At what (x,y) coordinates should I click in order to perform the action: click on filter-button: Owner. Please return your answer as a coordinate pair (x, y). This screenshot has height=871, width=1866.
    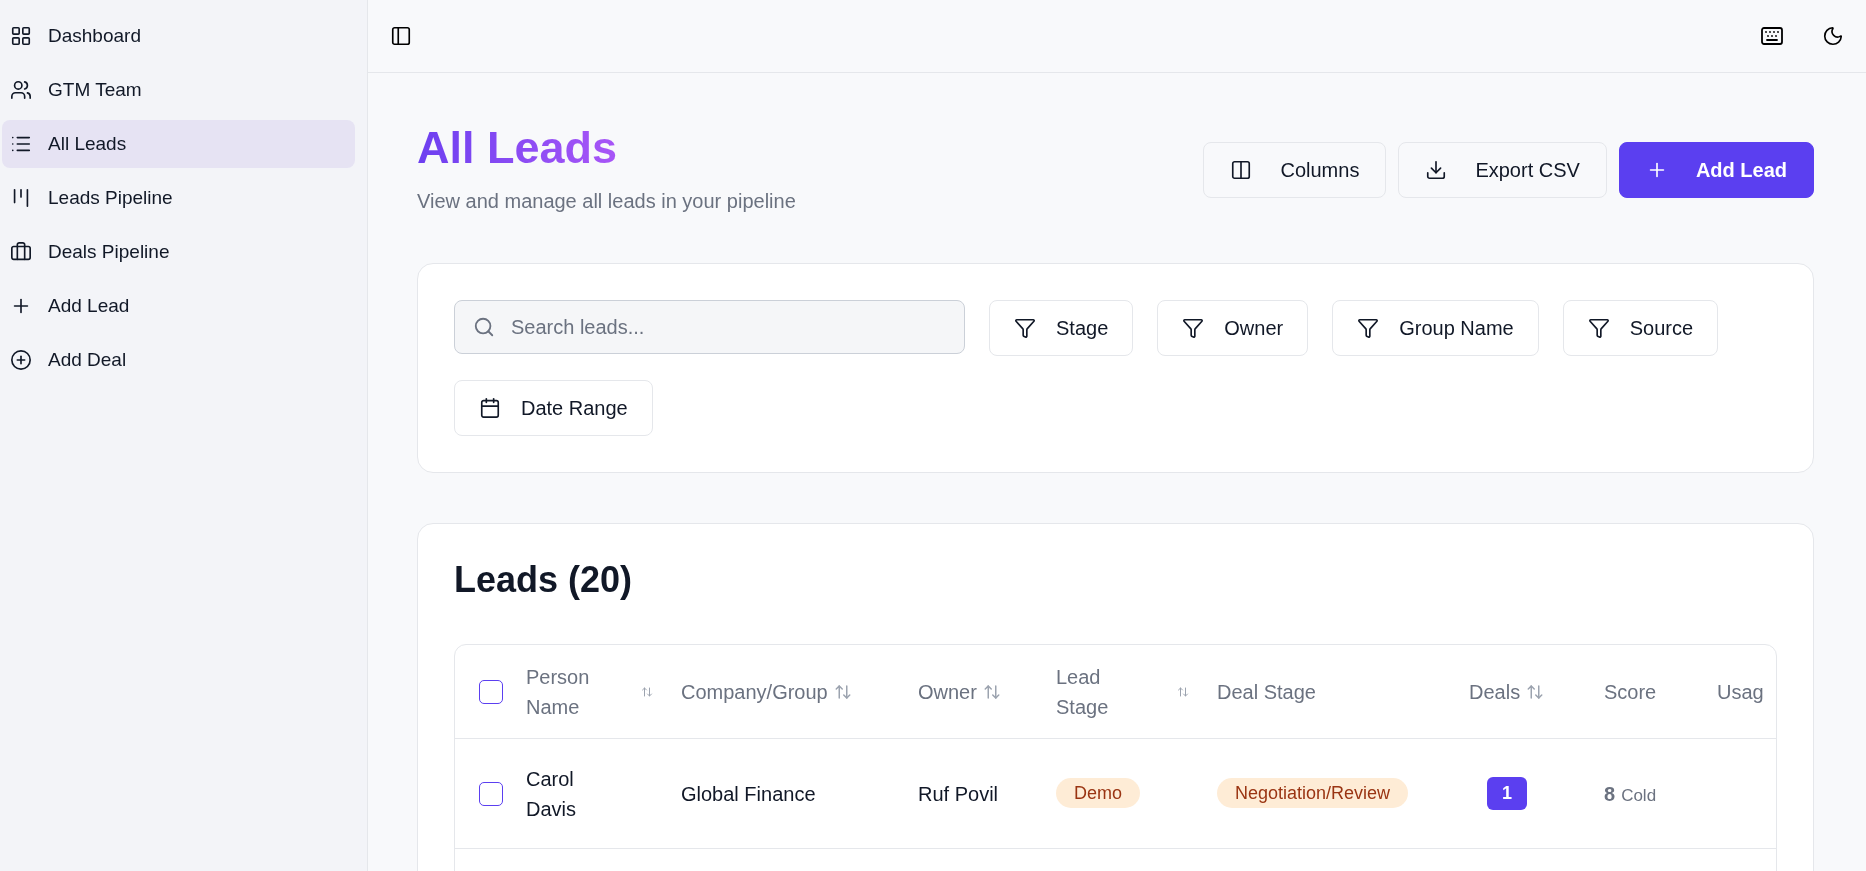
    Looking at the image, I should click on (1233, 328).